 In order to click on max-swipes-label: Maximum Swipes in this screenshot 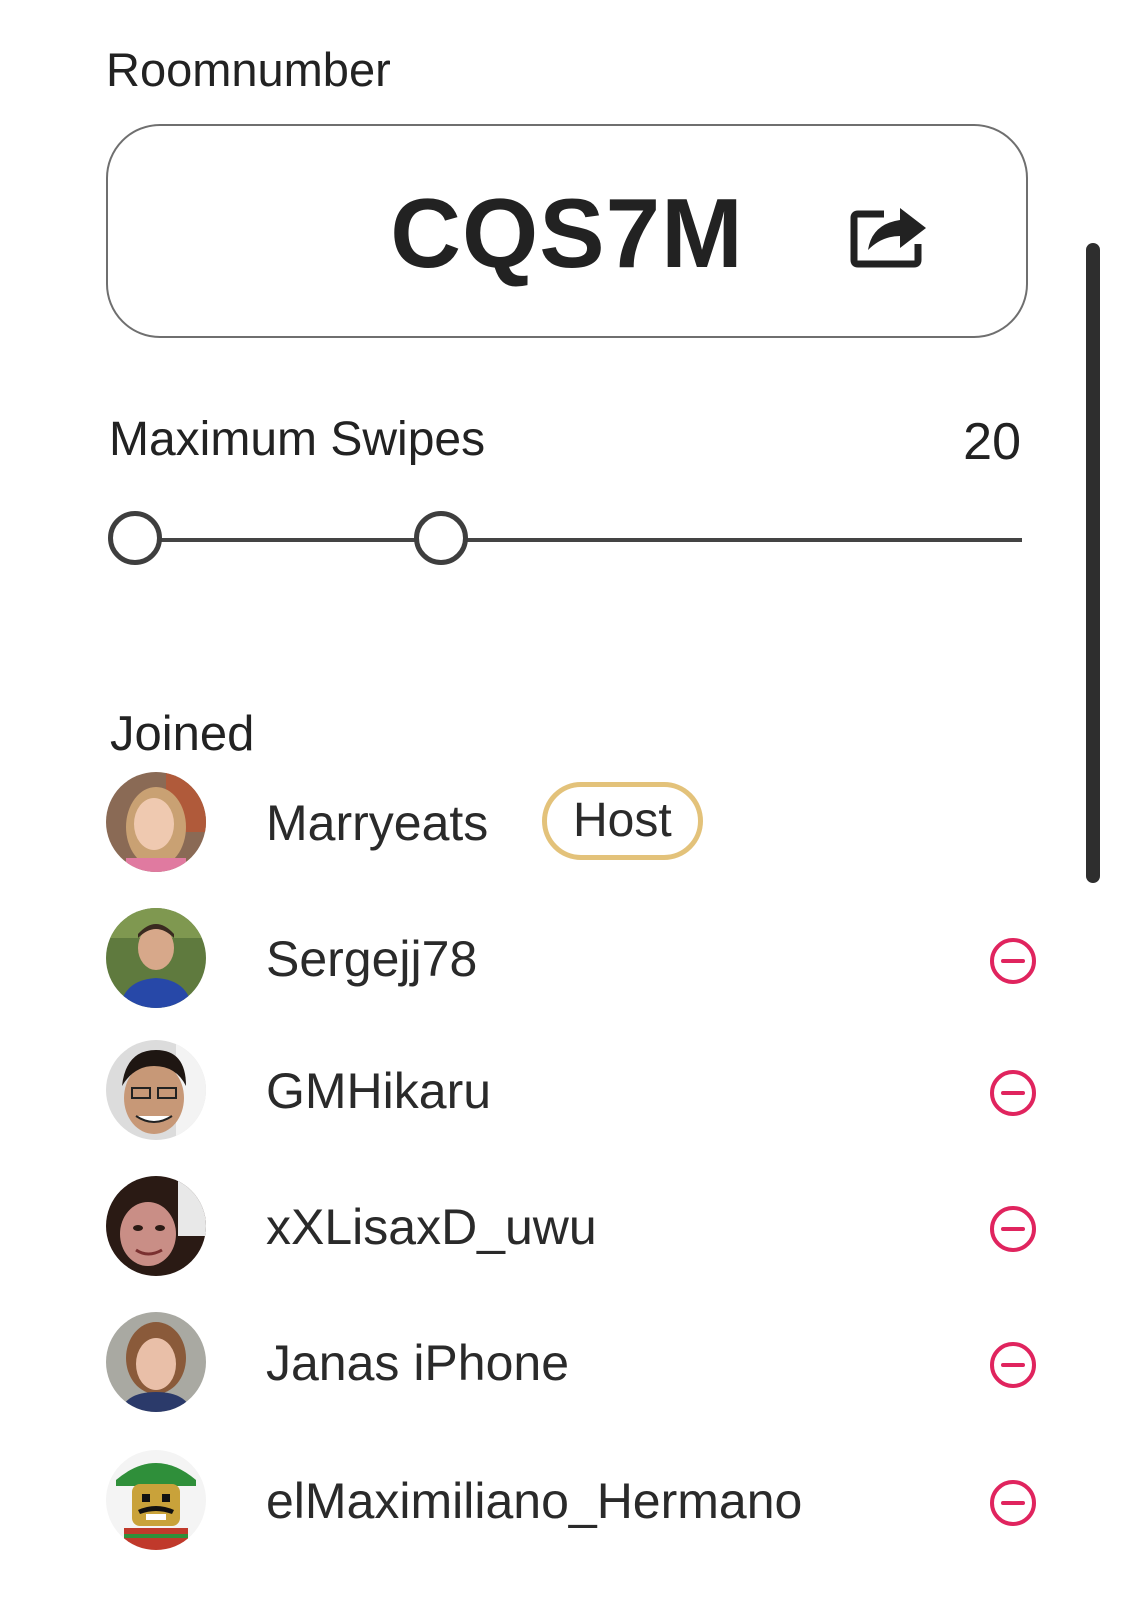, I will do `click(297, 439)`.